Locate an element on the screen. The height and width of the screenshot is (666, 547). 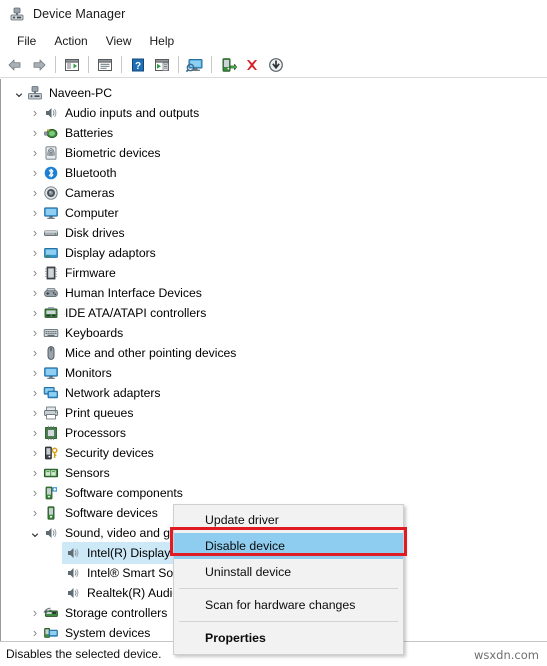
sensor-icon is located at coordinates (51, 473).